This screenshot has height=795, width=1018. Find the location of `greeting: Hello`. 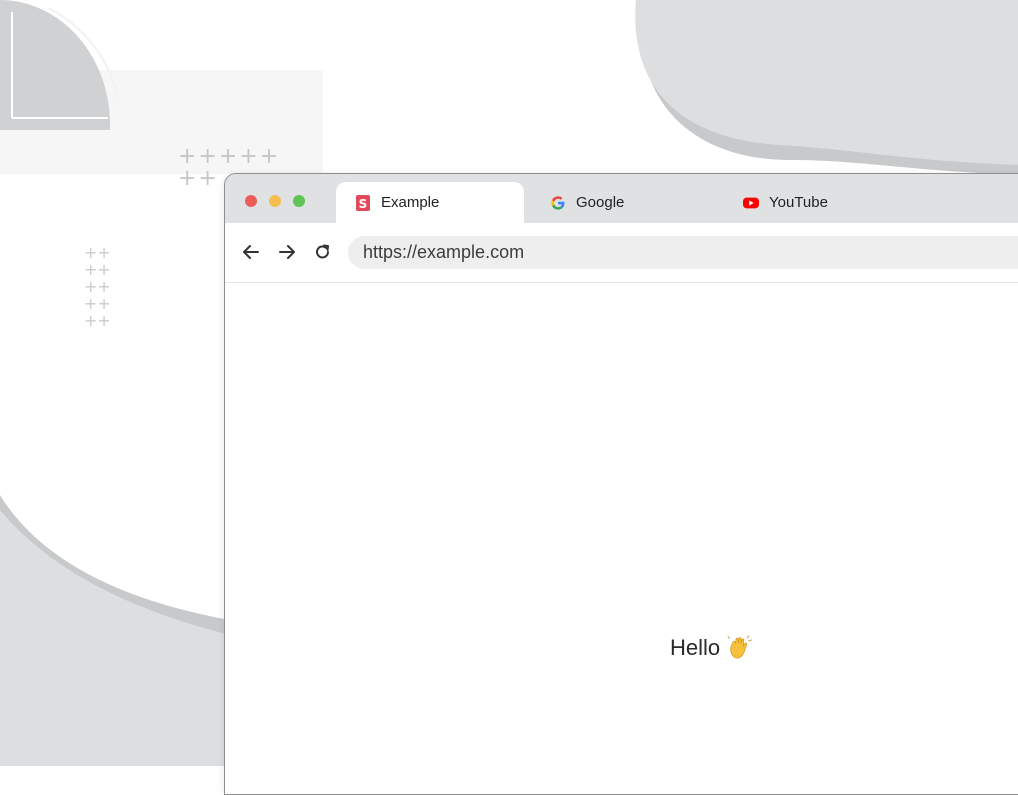

greeting: Hello is located at coordinates (711, 648).